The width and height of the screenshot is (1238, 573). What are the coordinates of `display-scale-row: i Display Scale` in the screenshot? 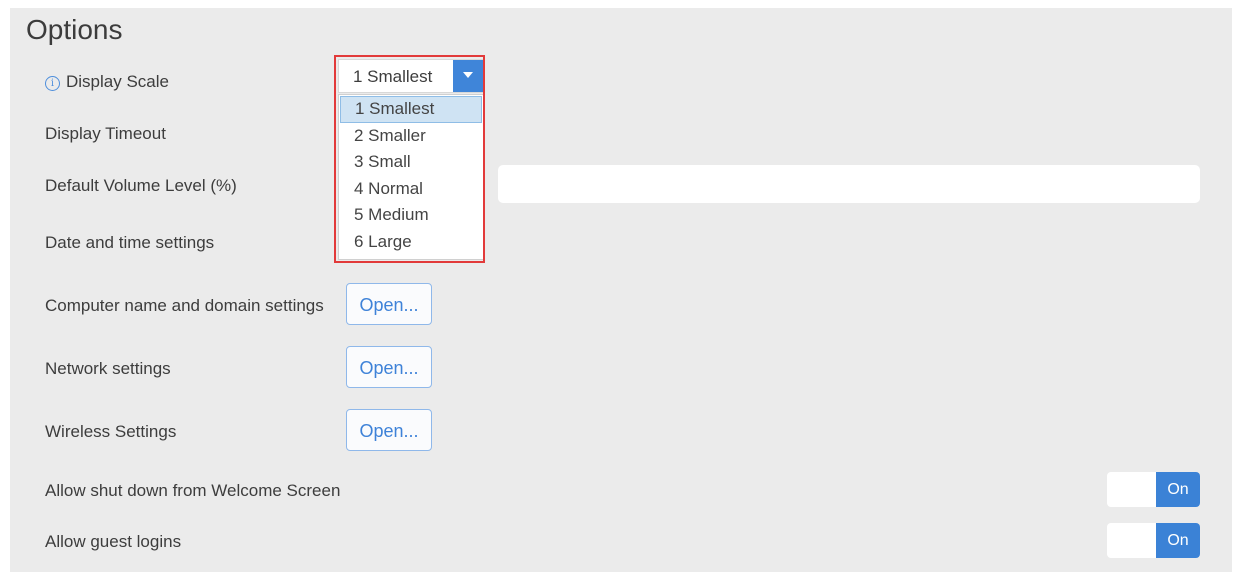 It's located at (107, 82).